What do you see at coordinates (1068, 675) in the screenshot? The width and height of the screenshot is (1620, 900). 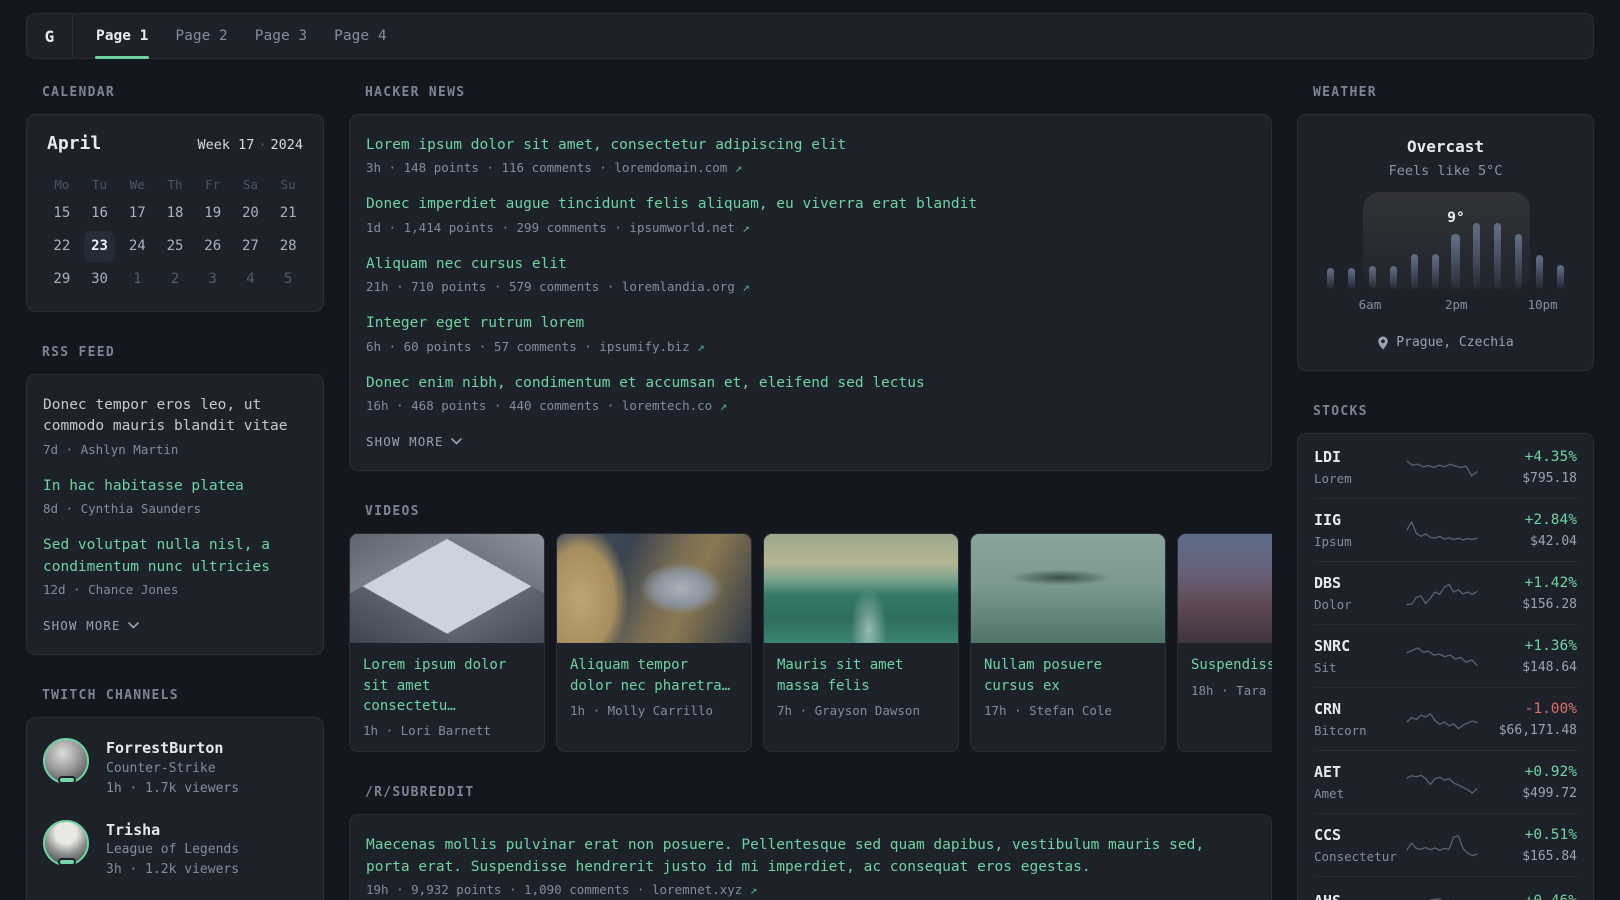 I see `video-title: Nullam posuere cursus ex` at bounding box center [1068, 675].